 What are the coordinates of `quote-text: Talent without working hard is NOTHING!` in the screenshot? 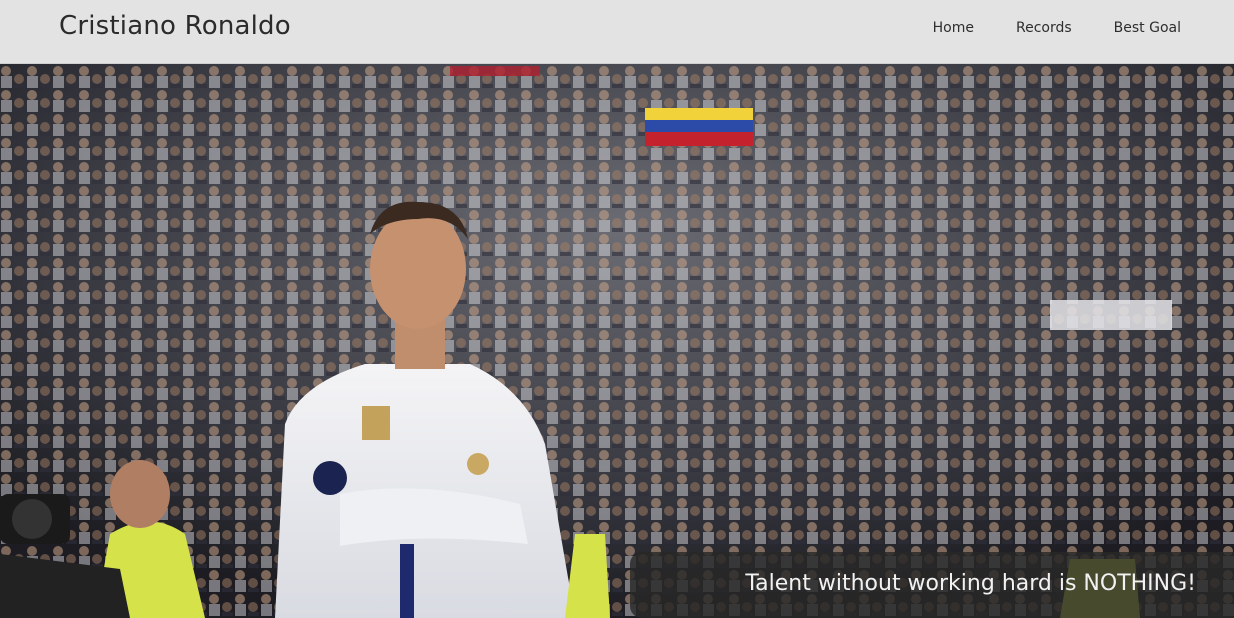 It's located at (970, 583).